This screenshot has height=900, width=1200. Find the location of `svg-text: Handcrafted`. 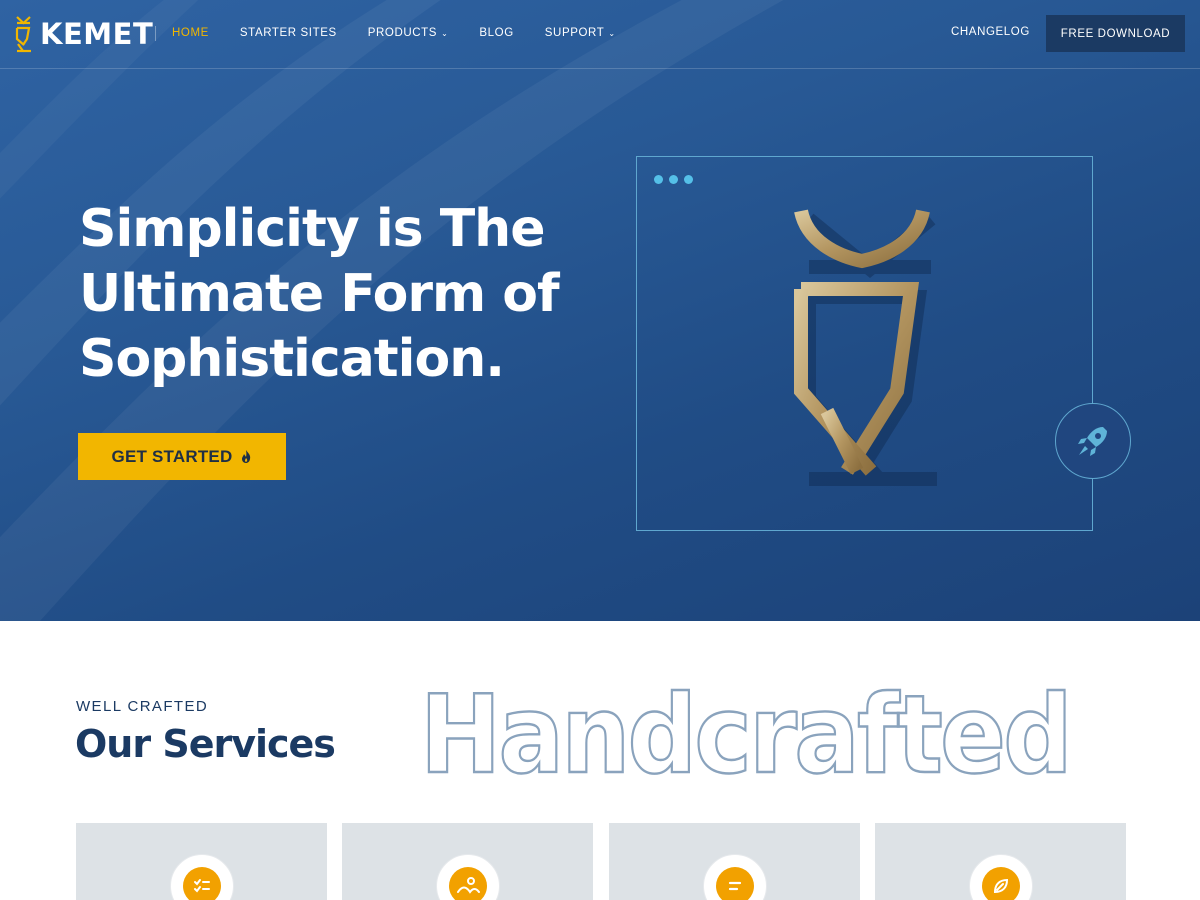

svg-text: Handcrafted is located at coordinates (745, 728).